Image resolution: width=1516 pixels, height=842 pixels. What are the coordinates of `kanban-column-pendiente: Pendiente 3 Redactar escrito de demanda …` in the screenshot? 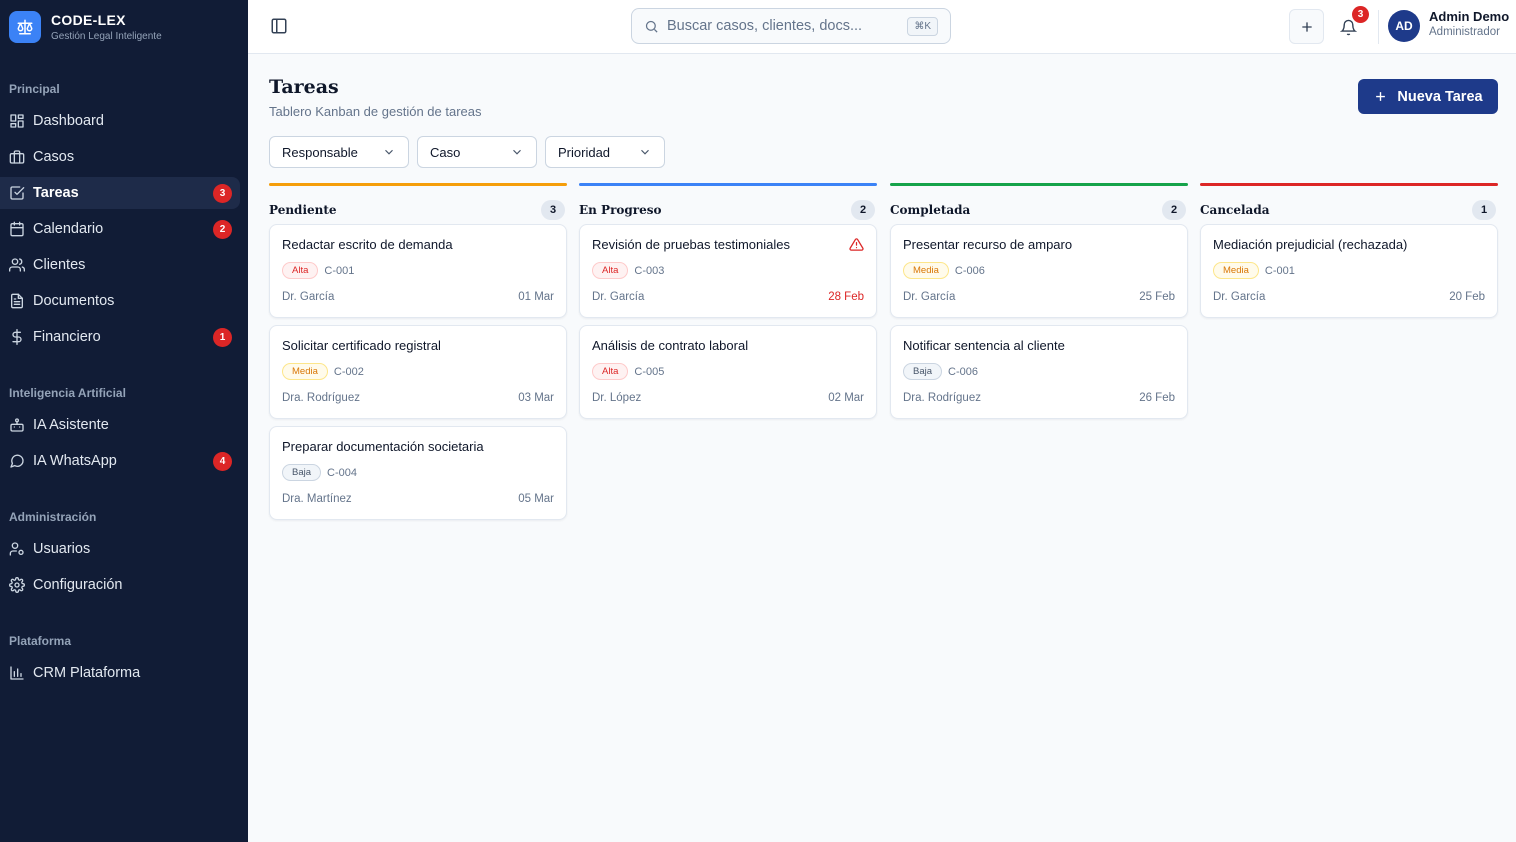 It's located at (418, 355).